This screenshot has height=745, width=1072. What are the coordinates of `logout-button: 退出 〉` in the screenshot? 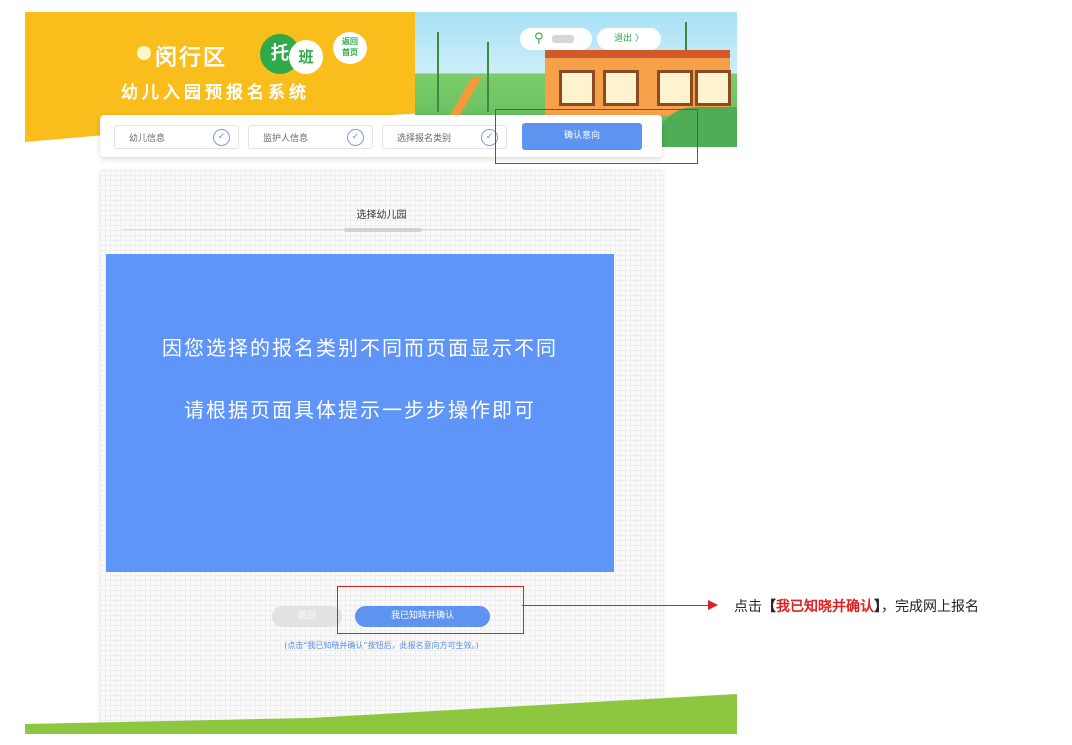 It's located at (629, 39).